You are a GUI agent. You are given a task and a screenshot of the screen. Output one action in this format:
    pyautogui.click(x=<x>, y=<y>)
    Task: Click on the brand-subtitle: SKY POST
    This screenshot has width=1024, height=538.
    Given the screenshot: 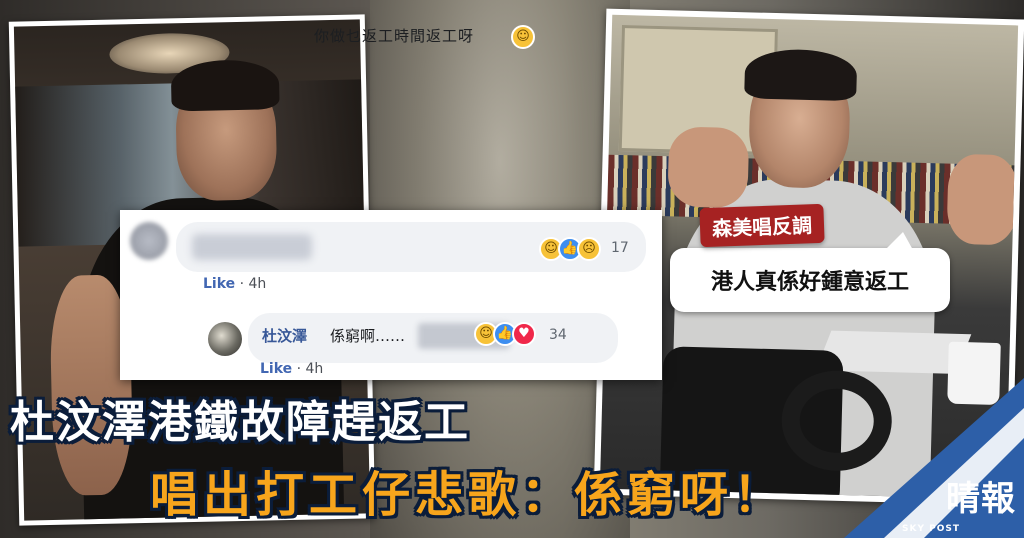 What is the action you would take?
    pyautogui.click(x=931, y=529)
    